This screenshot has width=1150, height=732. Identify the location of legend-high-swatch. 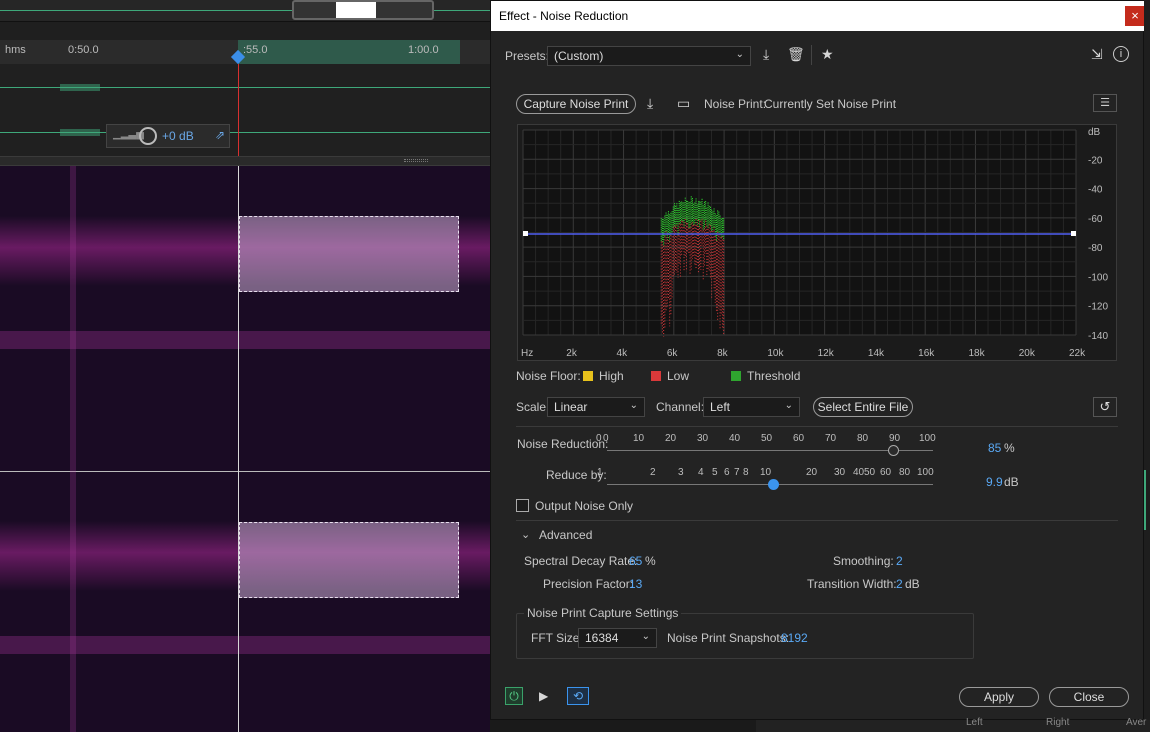
(588, 376).